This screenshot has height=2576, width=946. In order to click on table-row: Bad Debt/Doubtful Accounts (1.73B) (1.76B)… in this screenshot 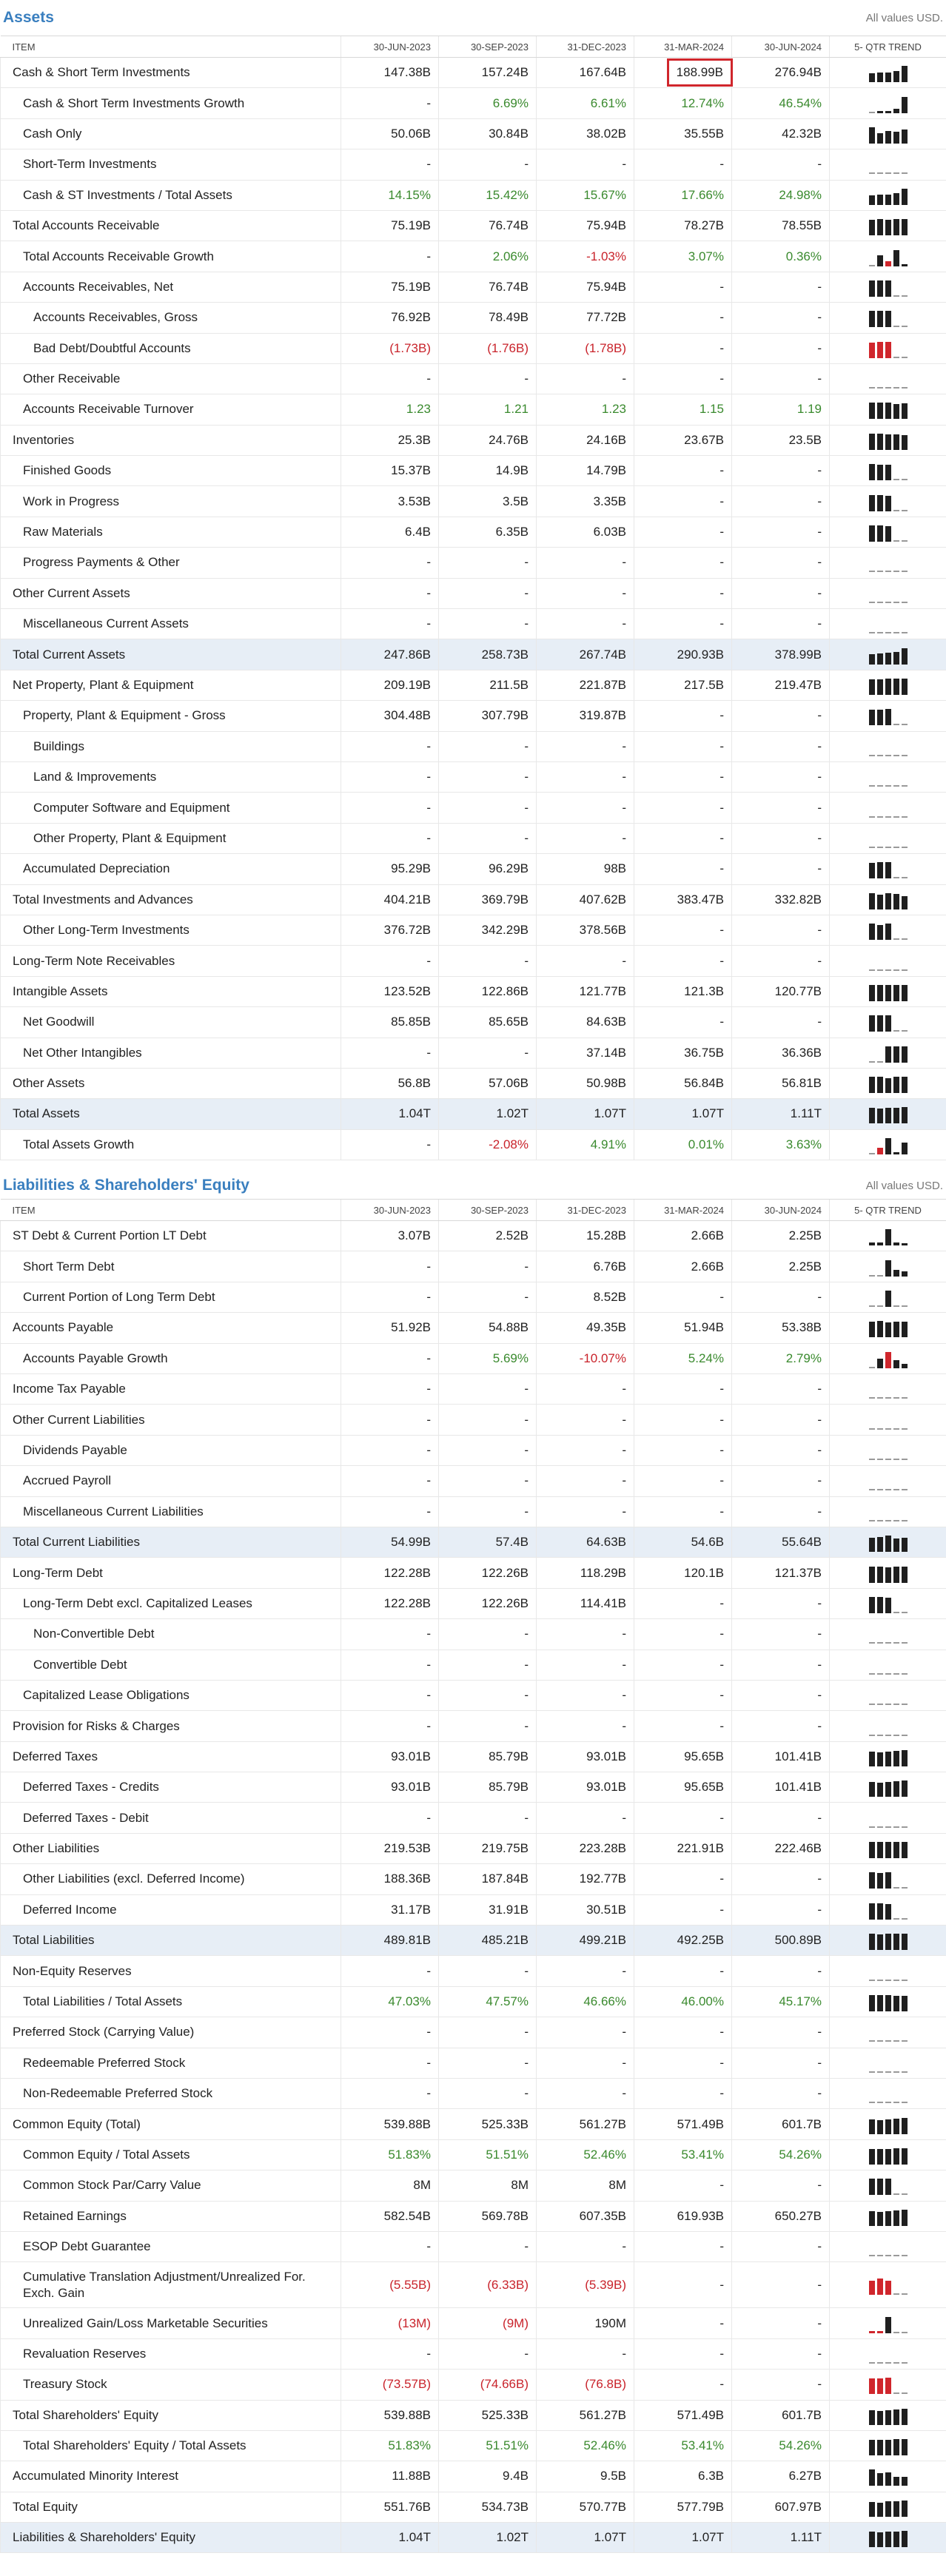, I will do `click(473, 348)`.